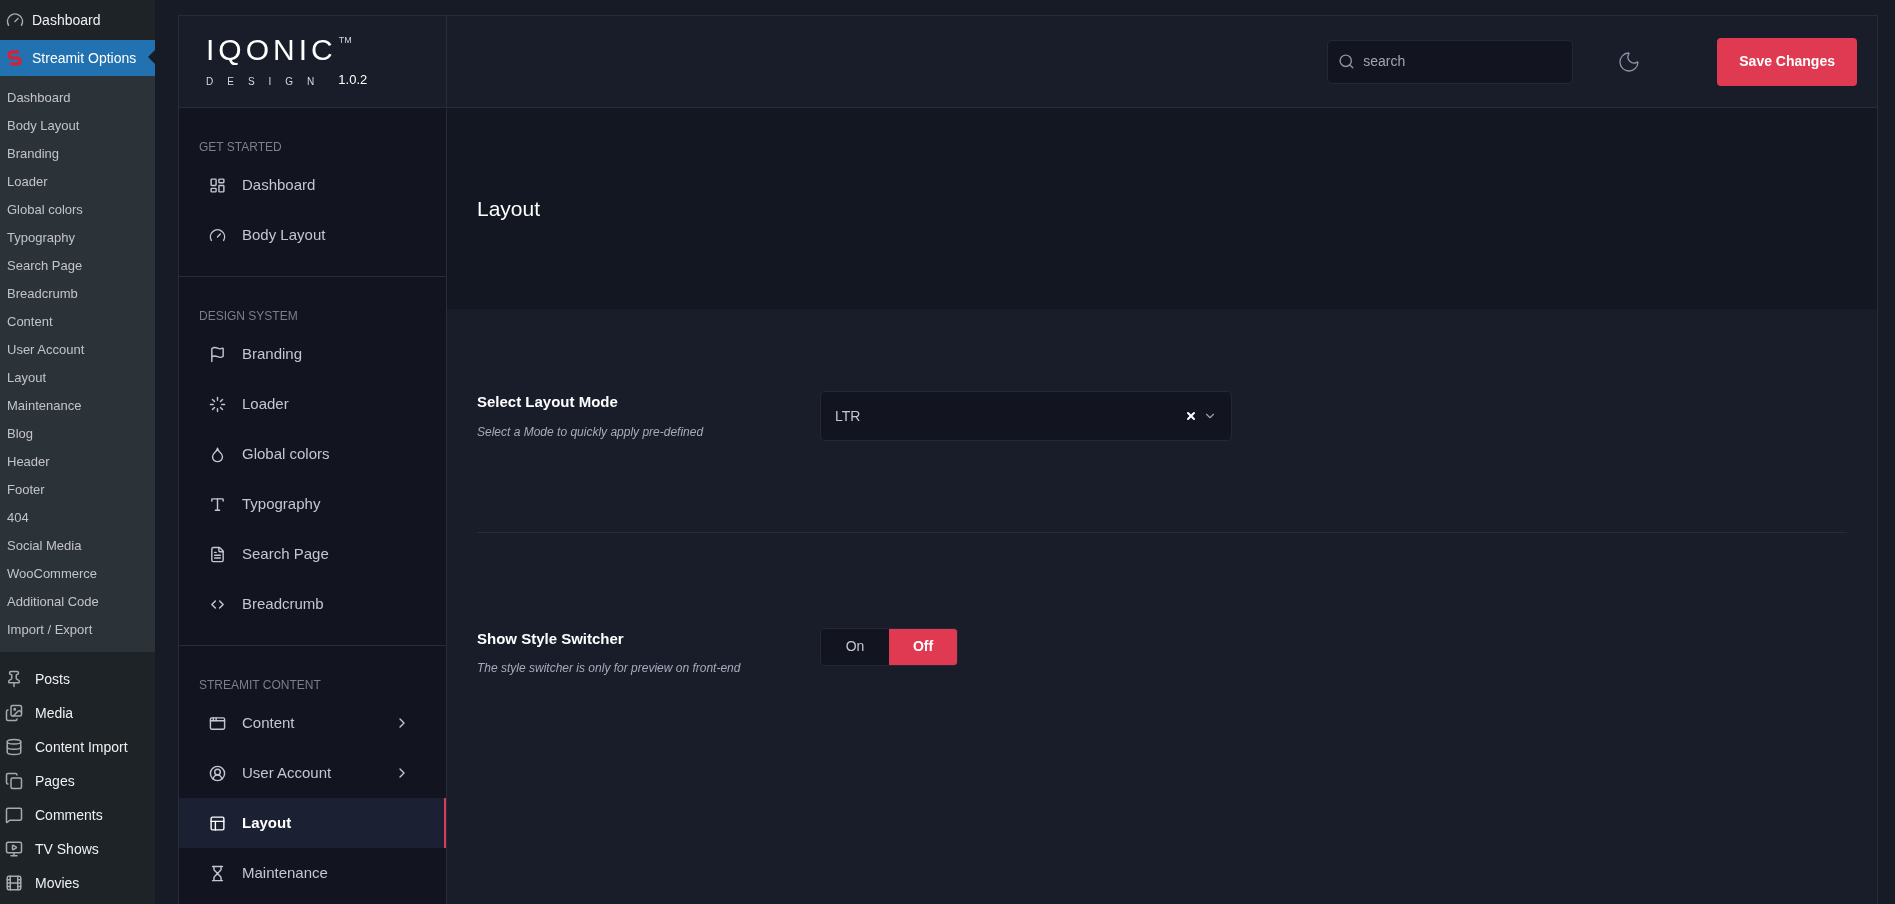 The image size is (1895, 904). Describe the element at coordinates (609, 668) in the screenshot. I see `field-description: The style switcher is only for preview on front-end` at that location.